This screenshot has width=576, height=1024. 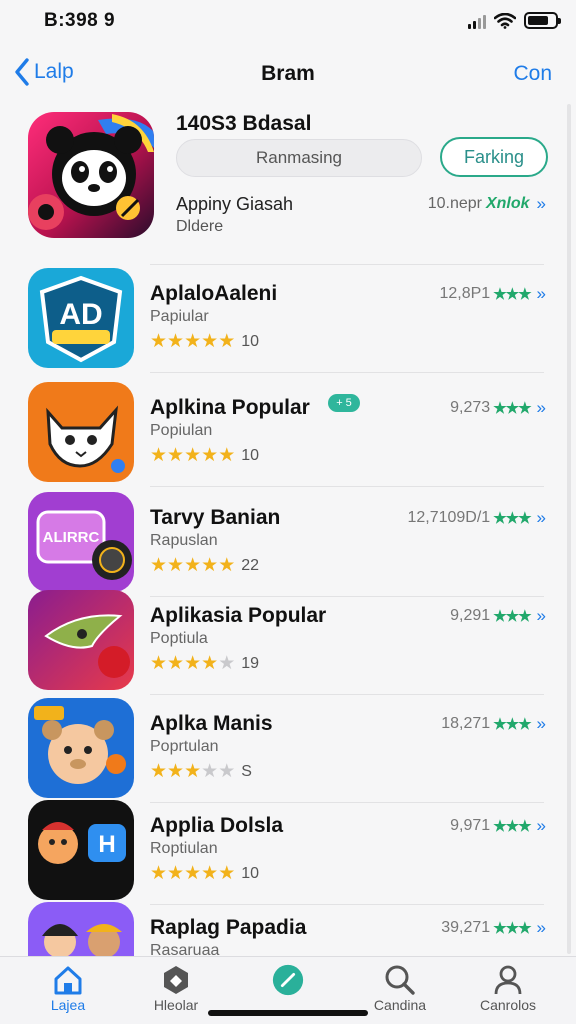 I want to click on app-stats: 12,7109D/1 ★★★ », so click(x=476, y=518).